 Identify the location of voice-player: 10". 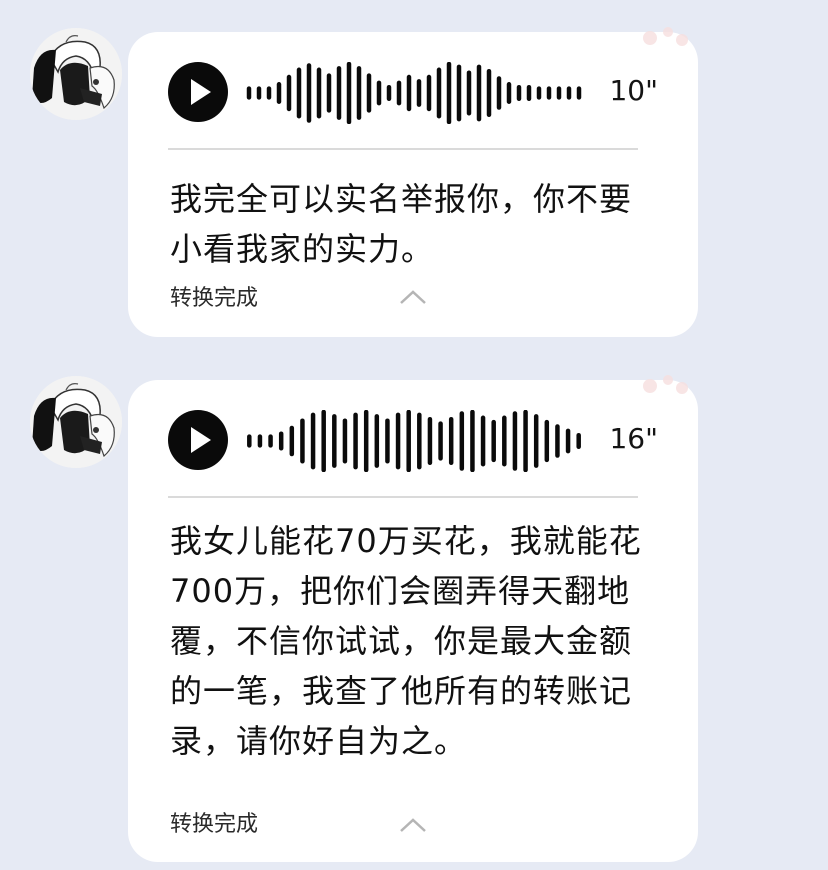
(413, 93).